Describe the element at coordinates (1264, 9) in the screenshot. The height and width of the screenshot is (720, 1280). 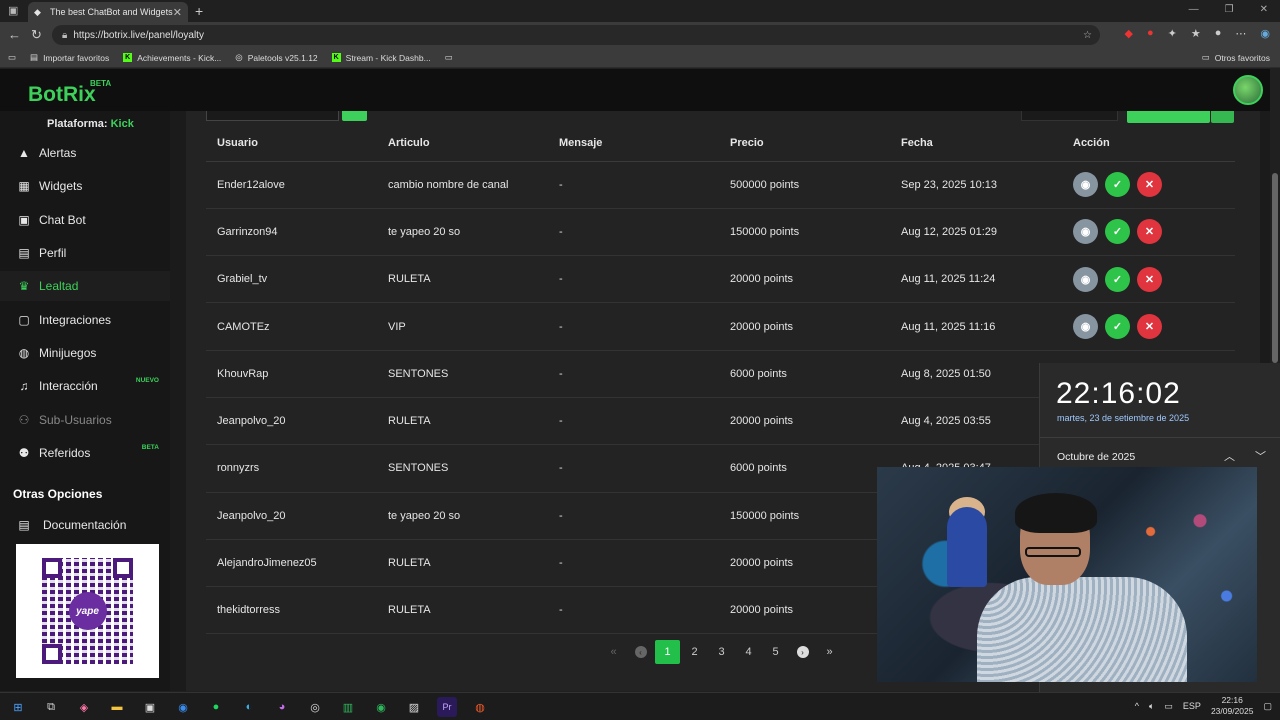
I see `close-window-icon: ✕` at that location.